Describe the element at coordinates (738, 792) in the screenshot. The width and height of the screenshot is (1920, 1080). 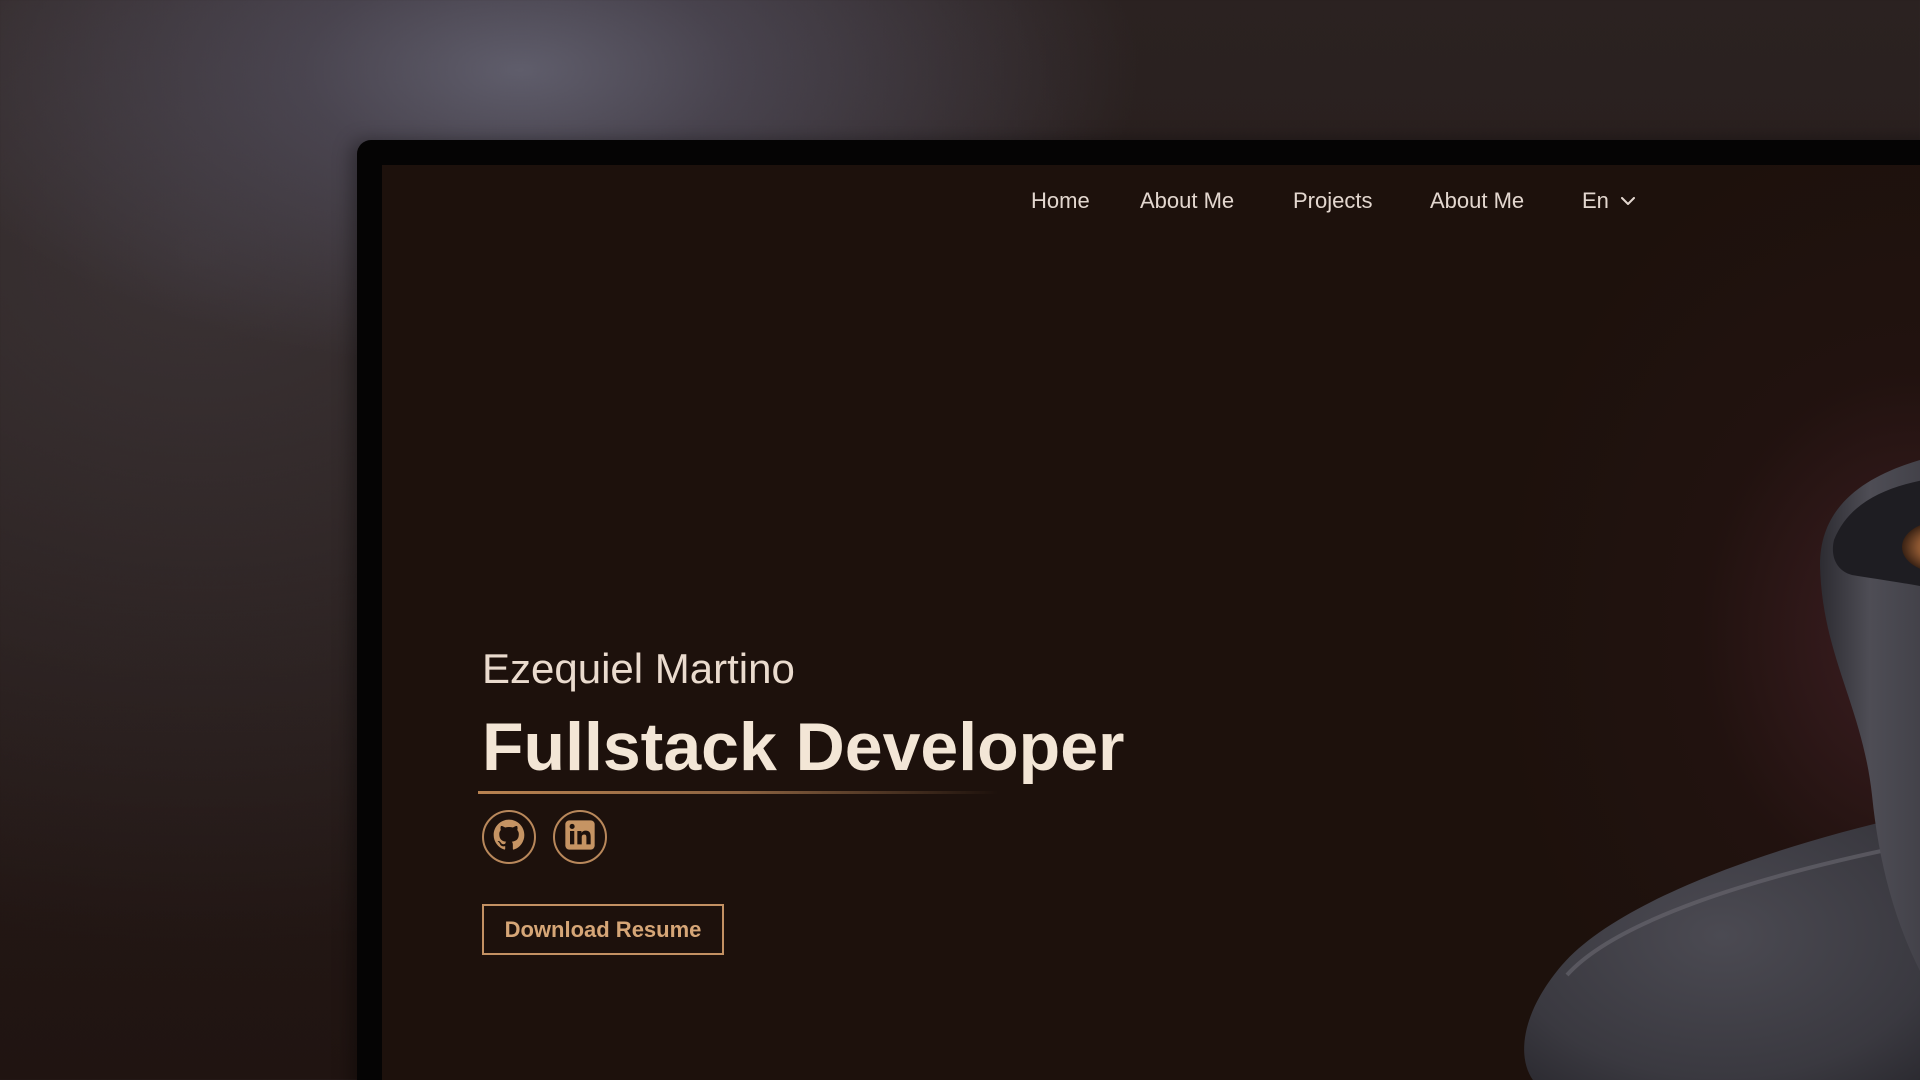
I see `title-underline` at that location.